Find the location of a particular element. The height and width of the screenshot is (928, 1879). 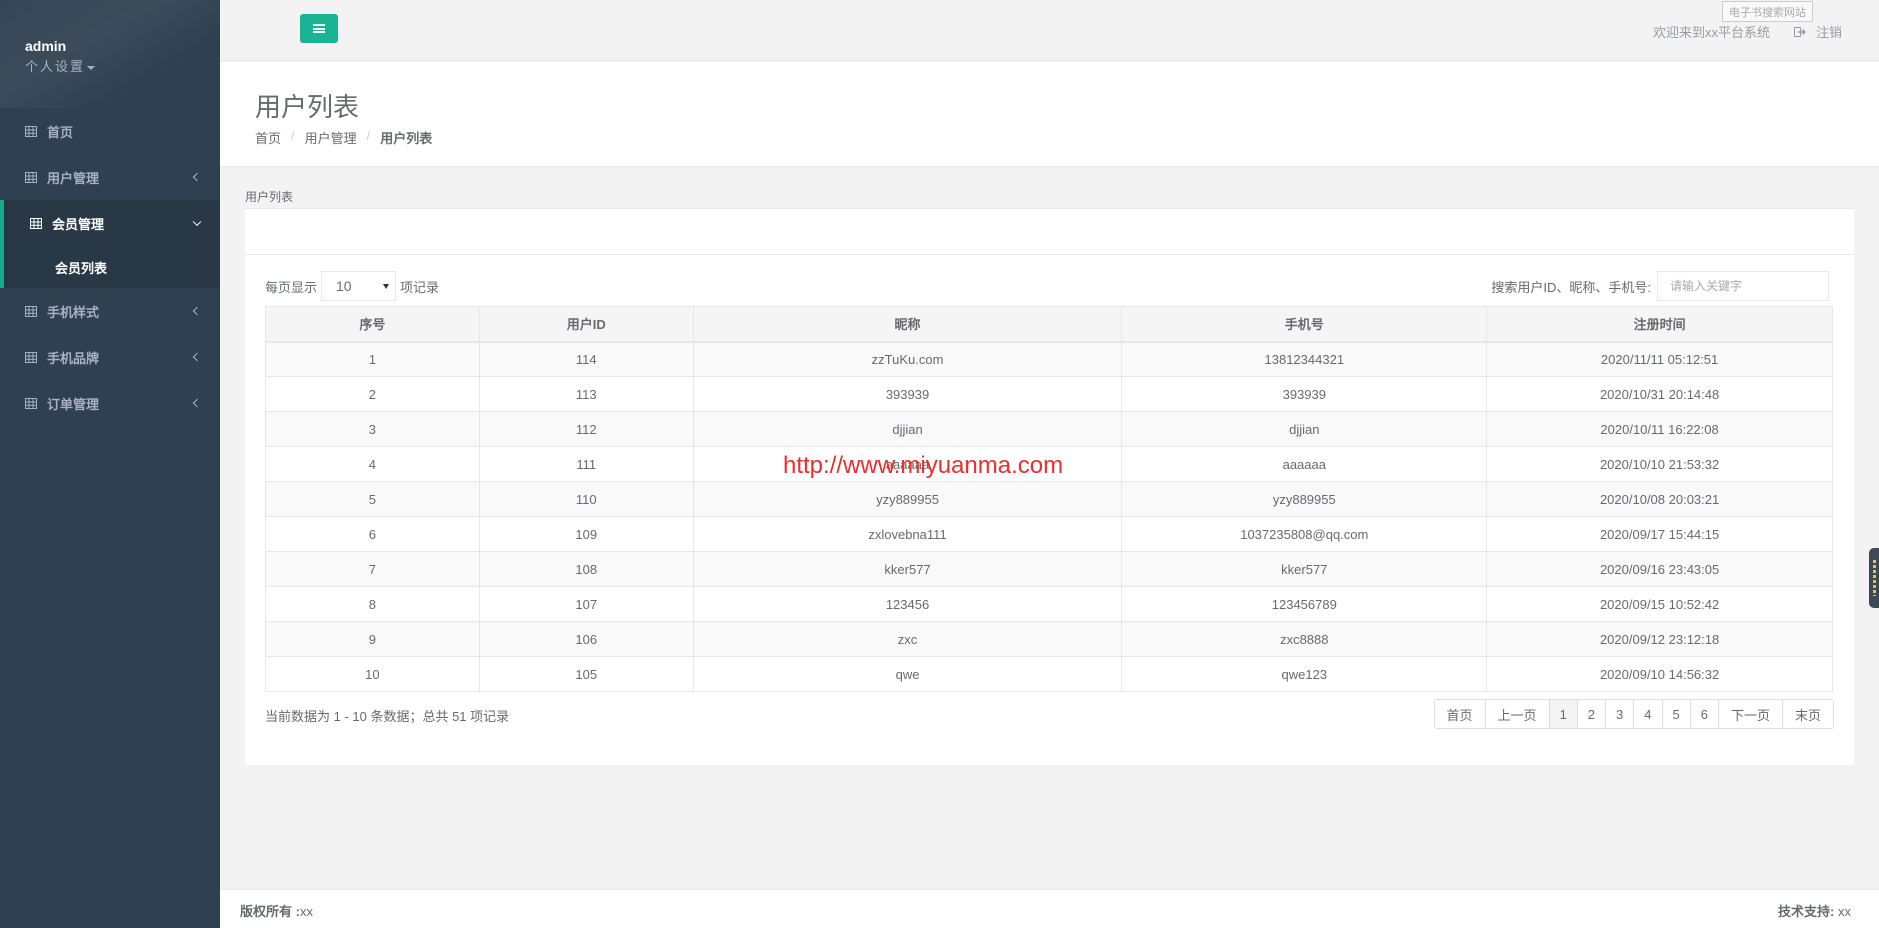

cell-index: 6 is located at coordinates (372, 534).